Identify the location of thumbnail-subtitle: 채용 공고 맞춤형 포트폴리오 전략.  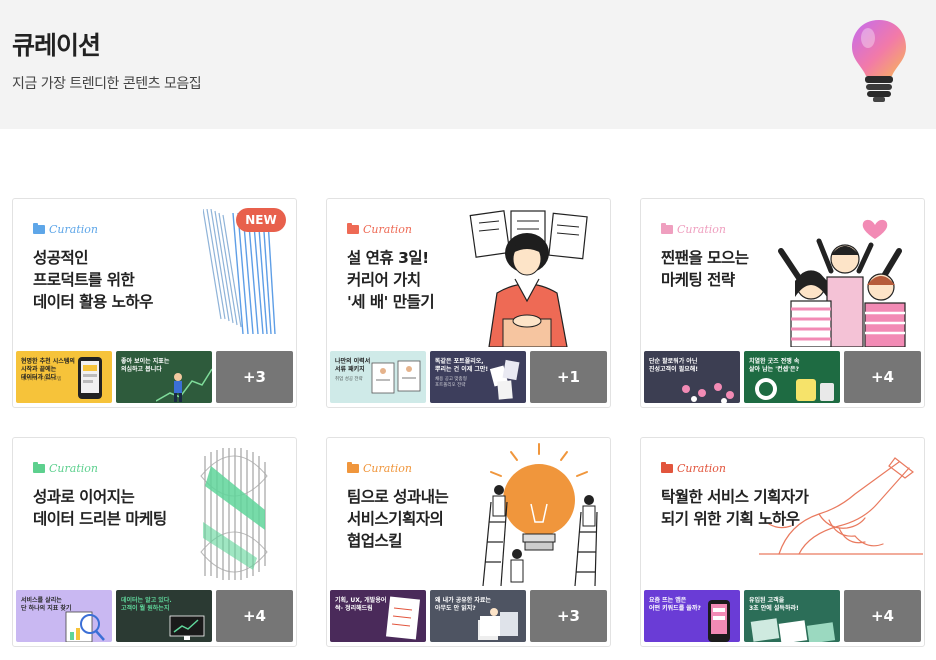
(451, 382).